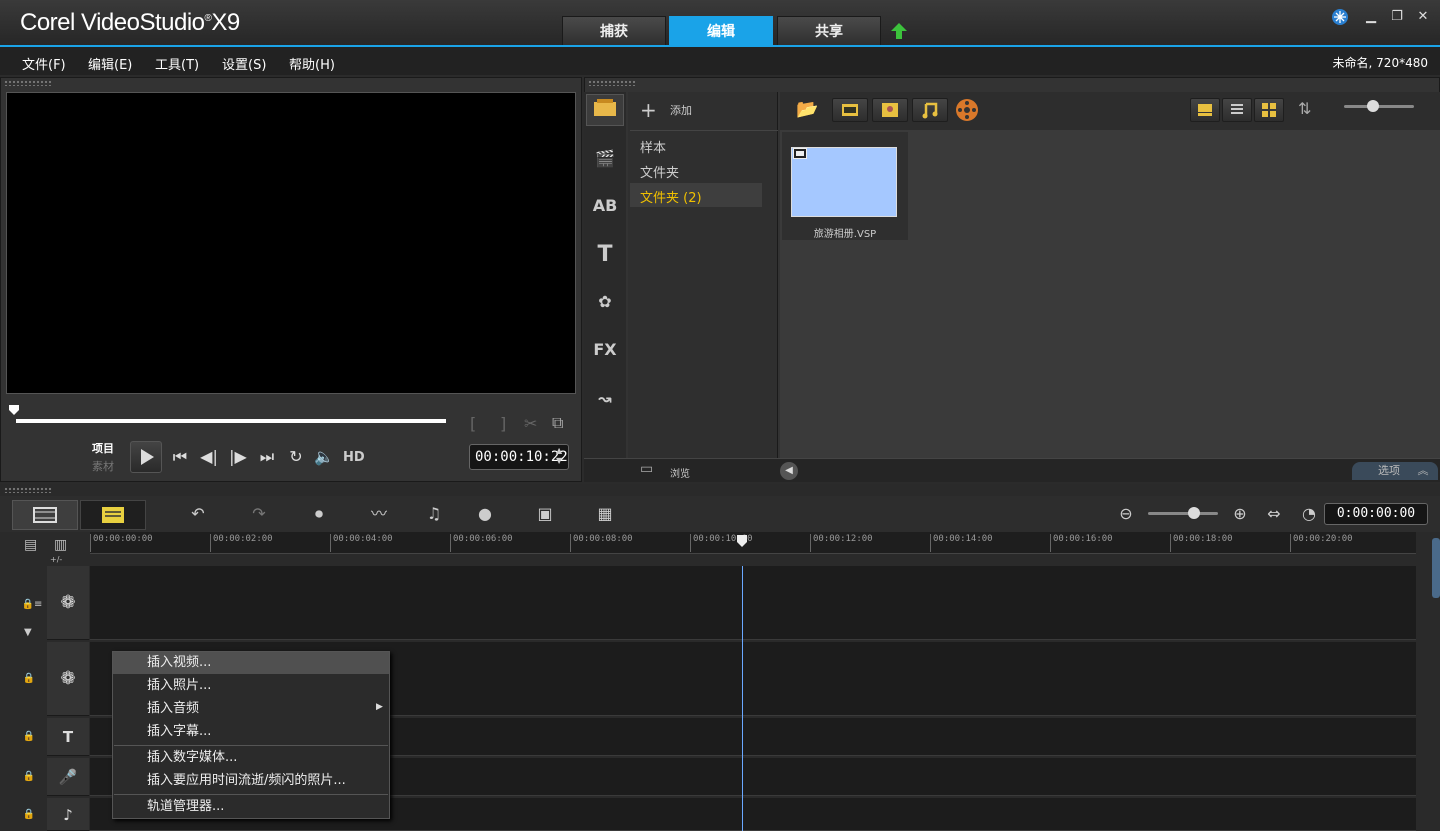 The width and height of the screenshot is (1440, 831). Describe the element at coordinates (704, 130) in the screenshot. I see `divider` at that location.